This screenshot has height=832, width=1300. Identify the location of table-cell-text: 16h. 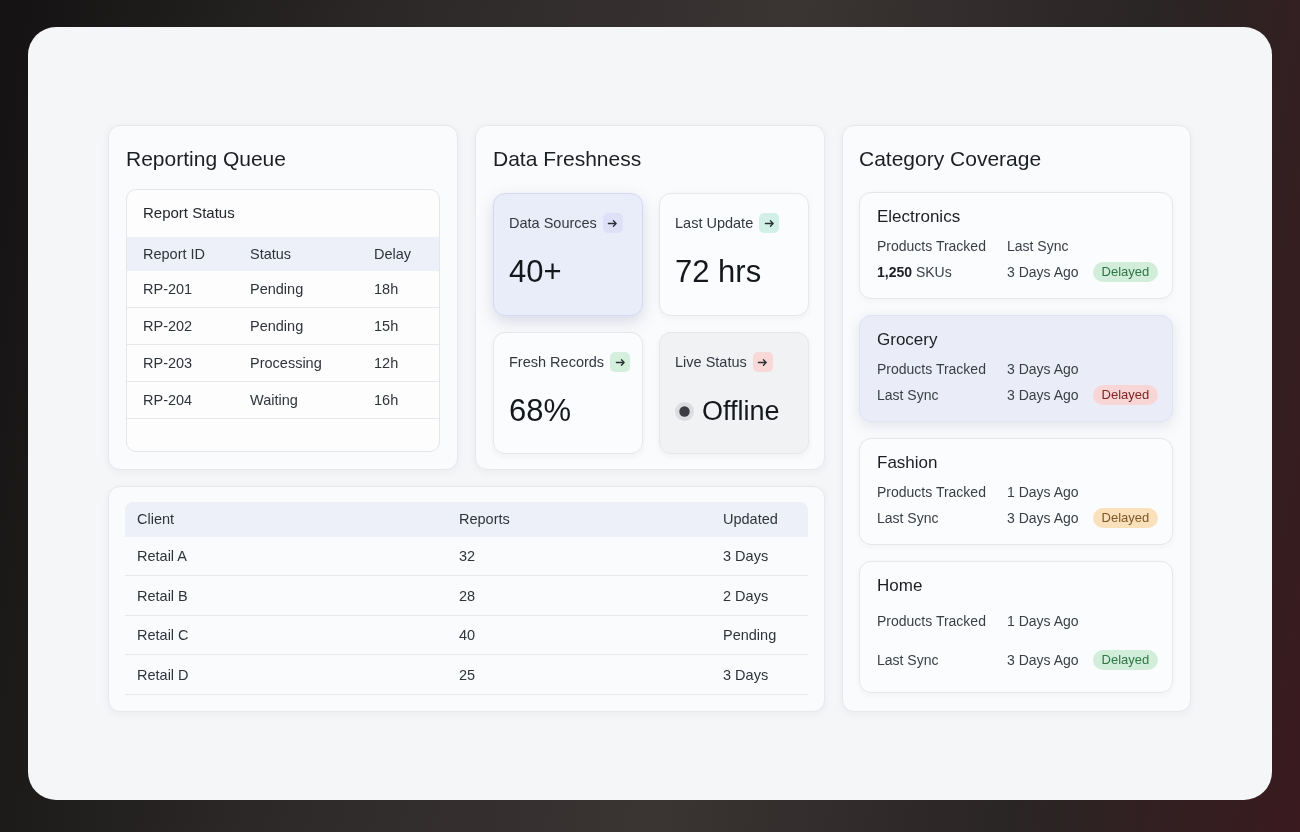
(387, 400).